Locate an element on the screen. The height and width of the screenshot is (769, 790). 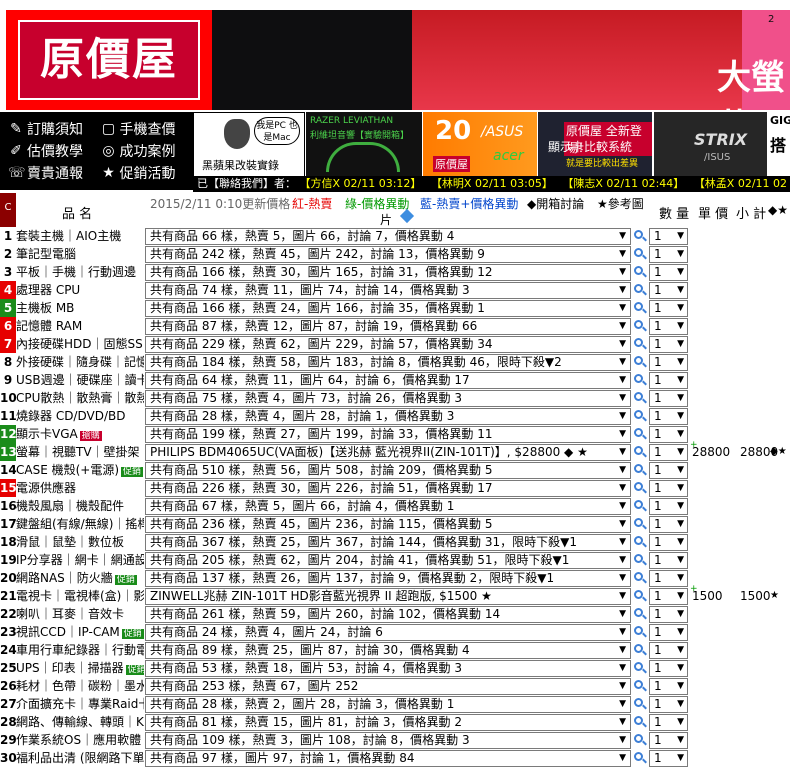
category-link: 喇叭｜耳麥｜音效卡 is located at coordinates (80, 614).